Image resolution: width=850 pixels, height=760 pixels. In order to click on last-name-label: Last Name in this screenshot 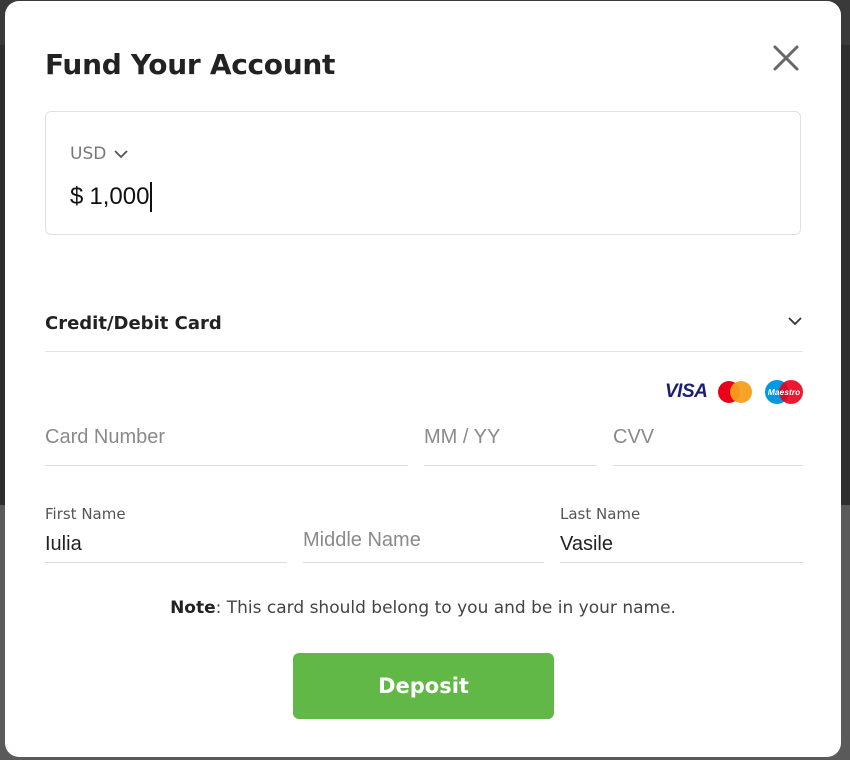, I will do `click(600, 514)`.